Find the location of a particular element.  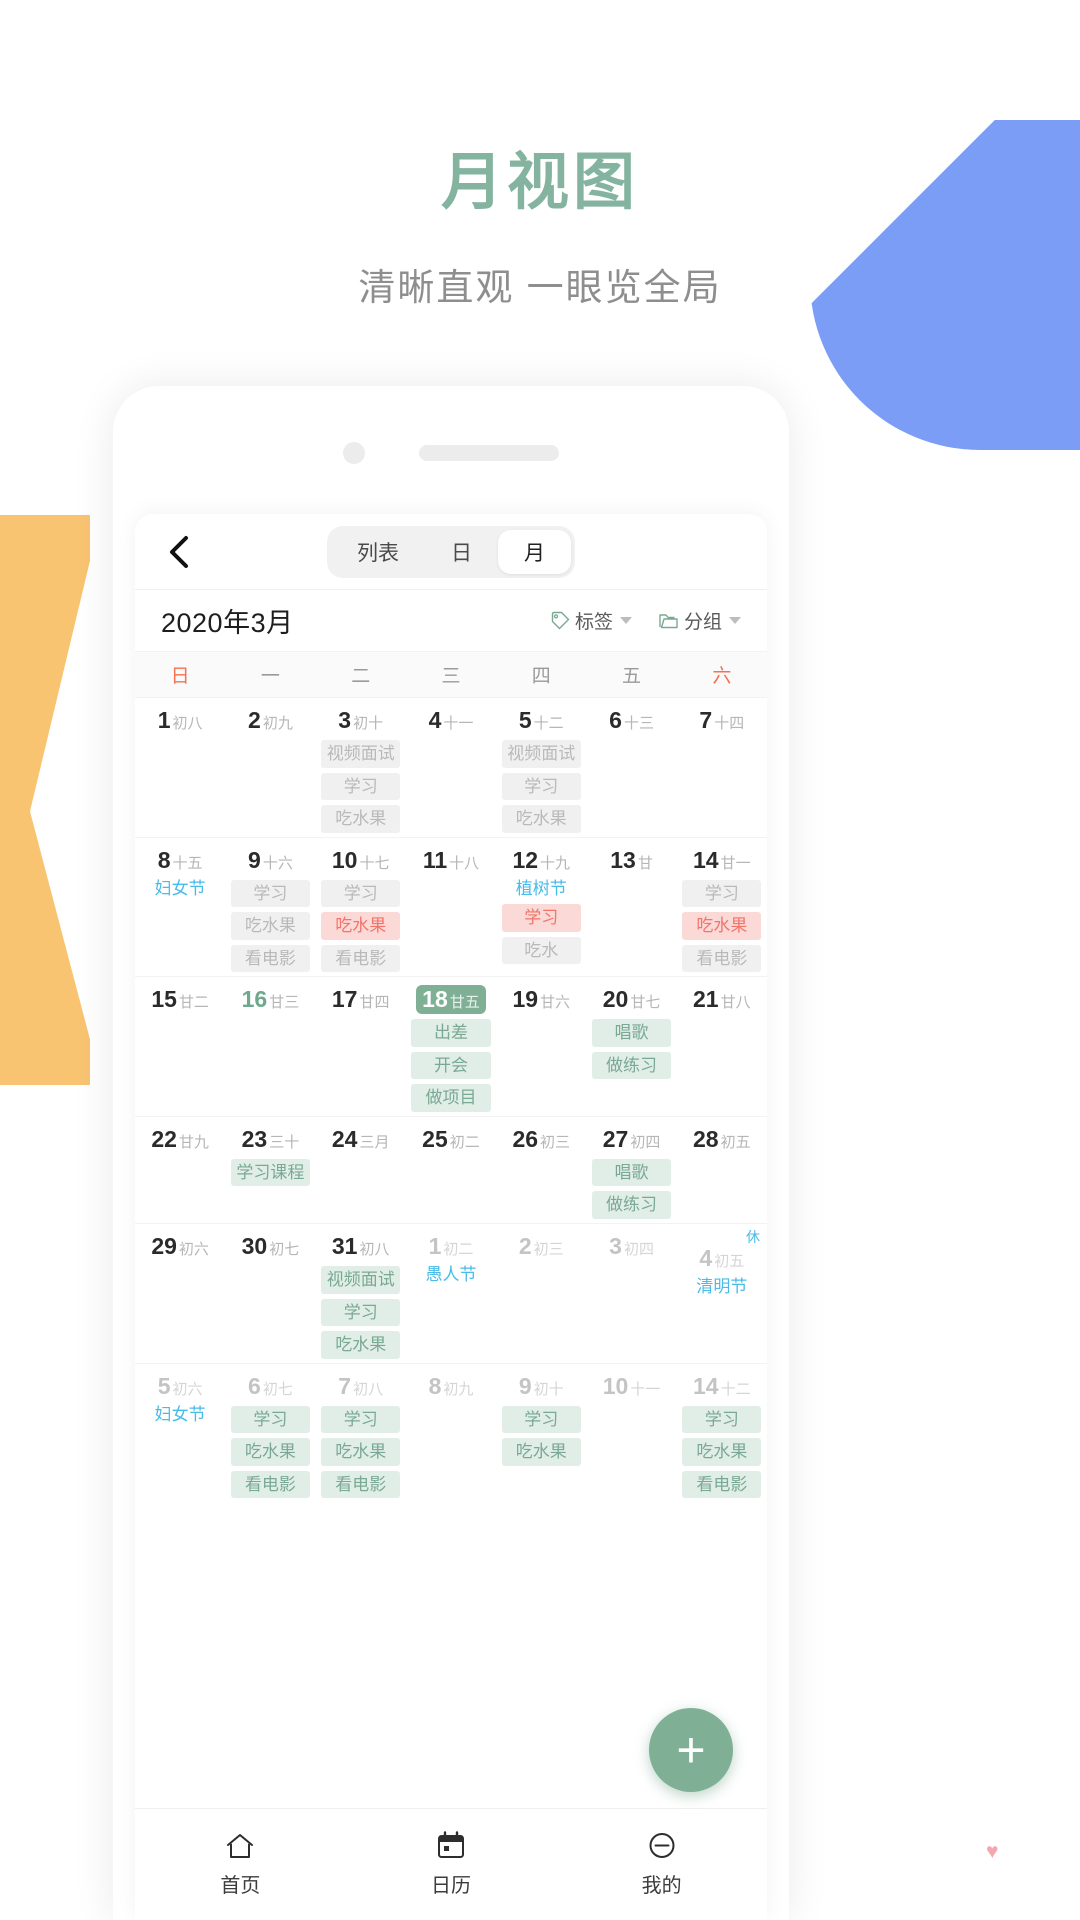

view-mode-segmented-control: 列表 日 月 is located at coordinates (451, 551).